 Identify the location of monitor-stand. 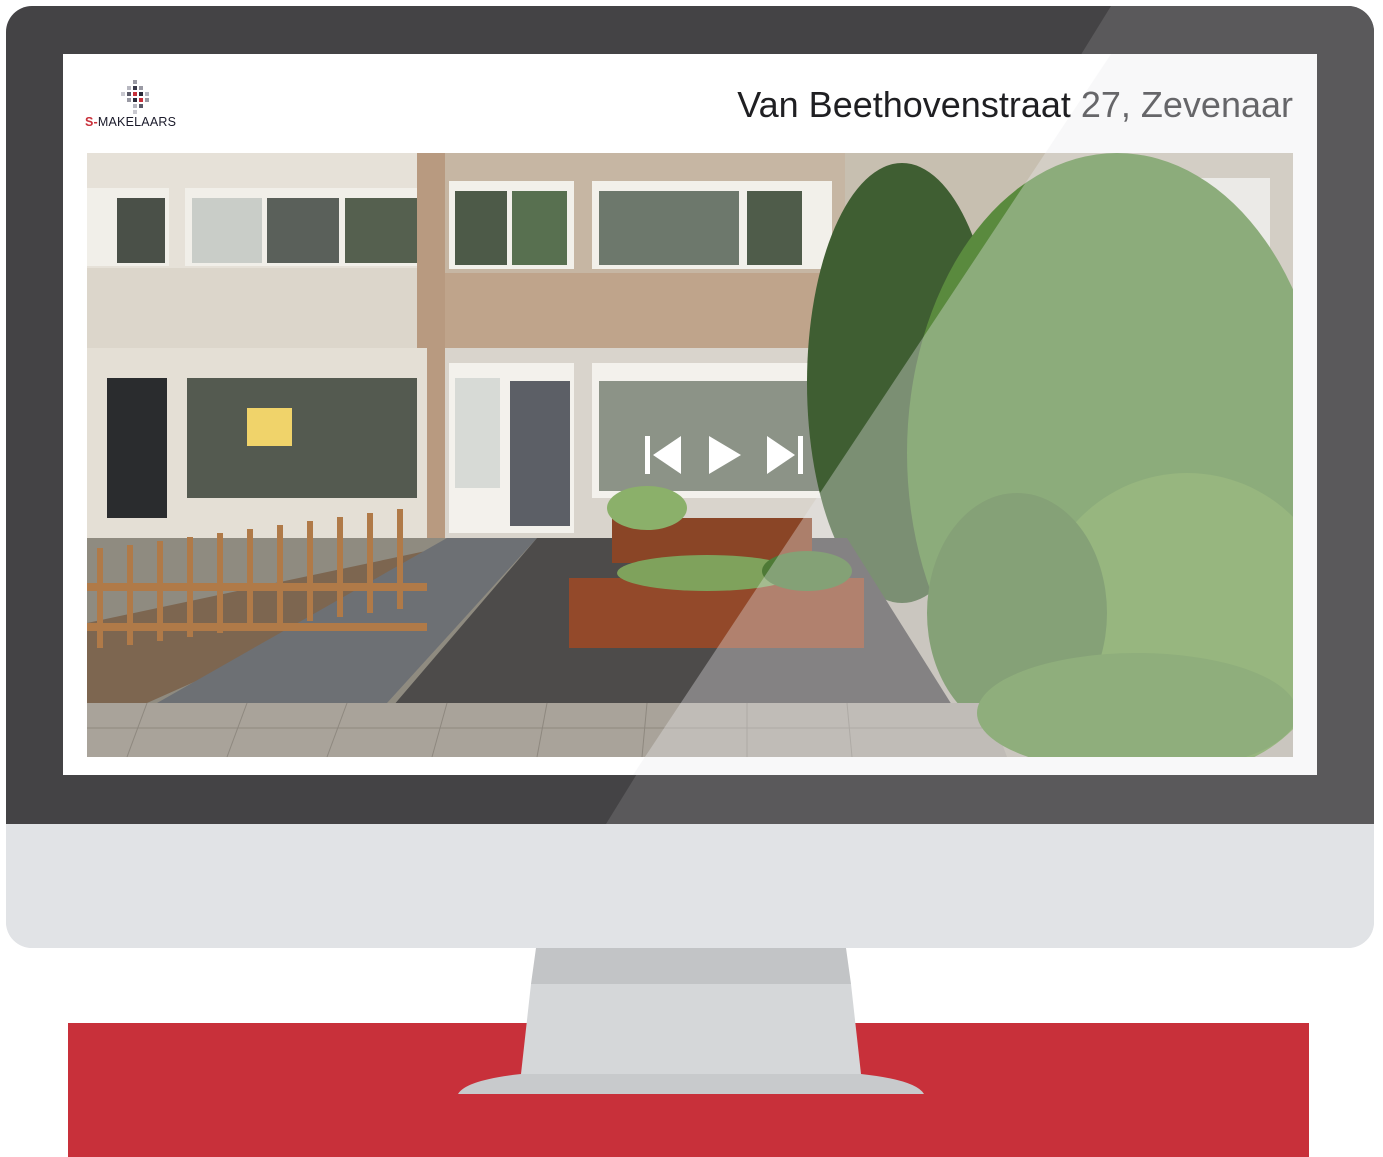
(691, 1021).